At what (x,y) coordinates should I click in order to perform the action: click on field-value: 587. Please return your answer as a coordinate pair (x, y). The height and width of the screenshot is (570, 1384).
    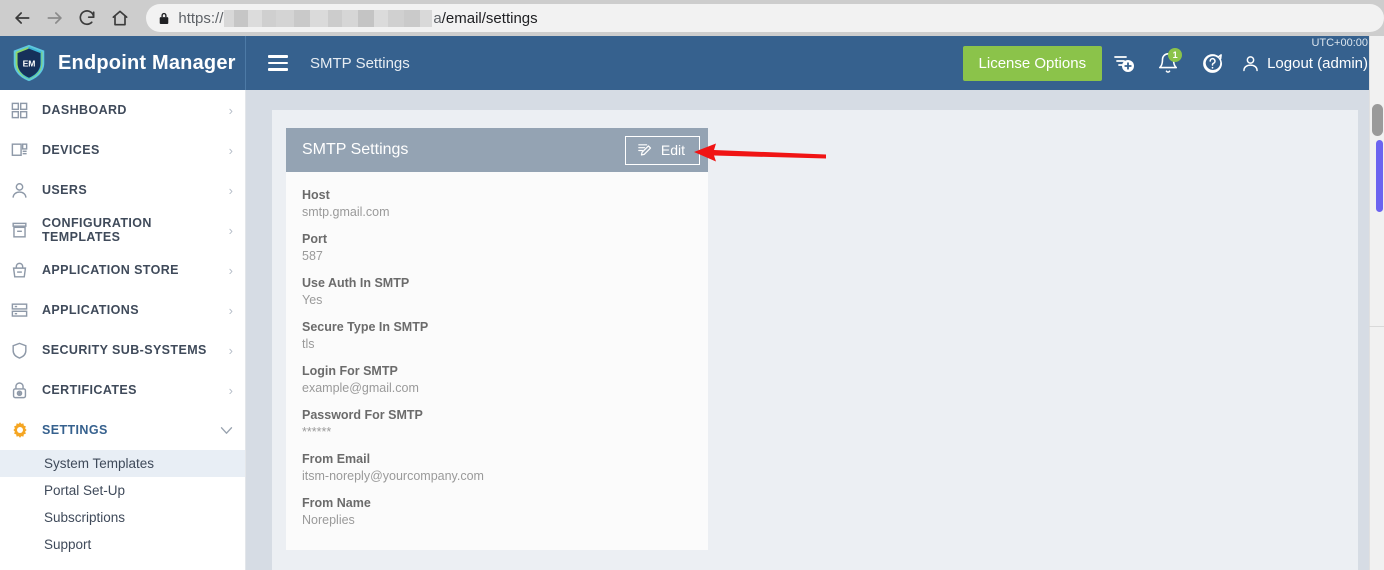
    Looking at the image, I should click on (312, 256).